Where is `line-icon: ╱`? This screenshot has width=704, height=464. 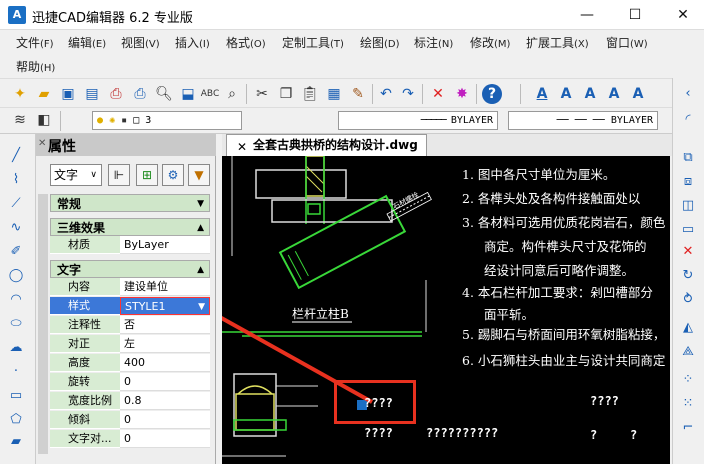
line-icon: ╱ is located at coordinates (16, 156).